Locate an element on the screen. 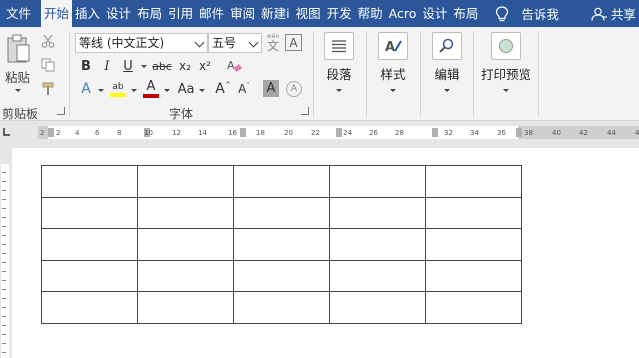 The width and height of the screenshot is (639, 358). subscript-label: x₂ is located at coordinates (185, 66).